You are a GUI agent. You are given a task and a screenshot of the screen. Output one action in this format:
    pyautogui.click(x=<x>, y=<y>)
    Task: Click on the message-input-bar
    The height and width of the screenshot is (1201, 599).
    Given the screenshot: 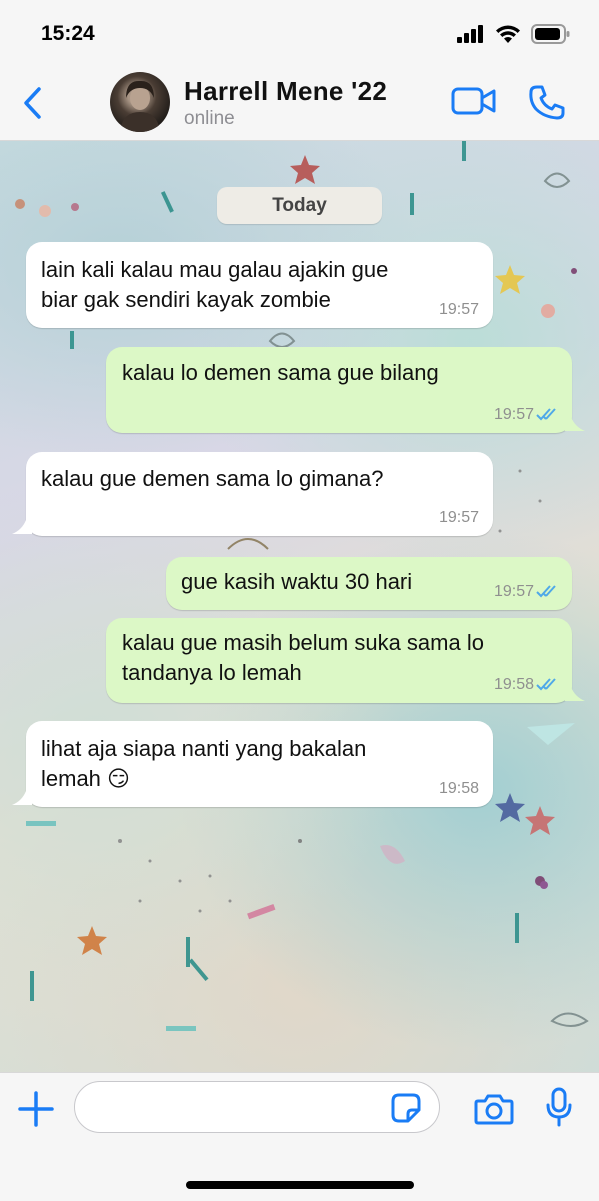 What is the action you would take?
    pyautogui.click(x=299, y=1136)
    